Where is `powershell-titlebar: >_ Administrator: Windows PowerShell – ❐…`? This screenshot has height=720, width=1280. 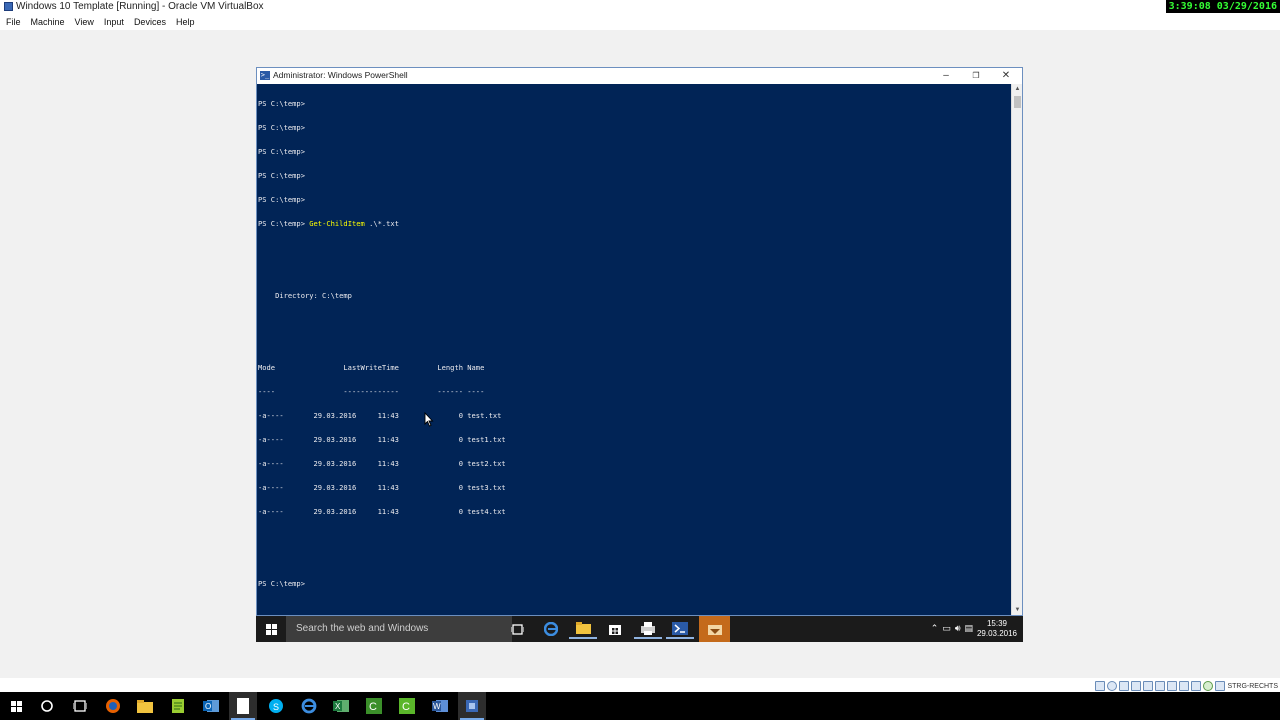
powershell-titlebar: >_ Administrator: Windows PowerShell – ❐… is located at coordinates (639, 76).